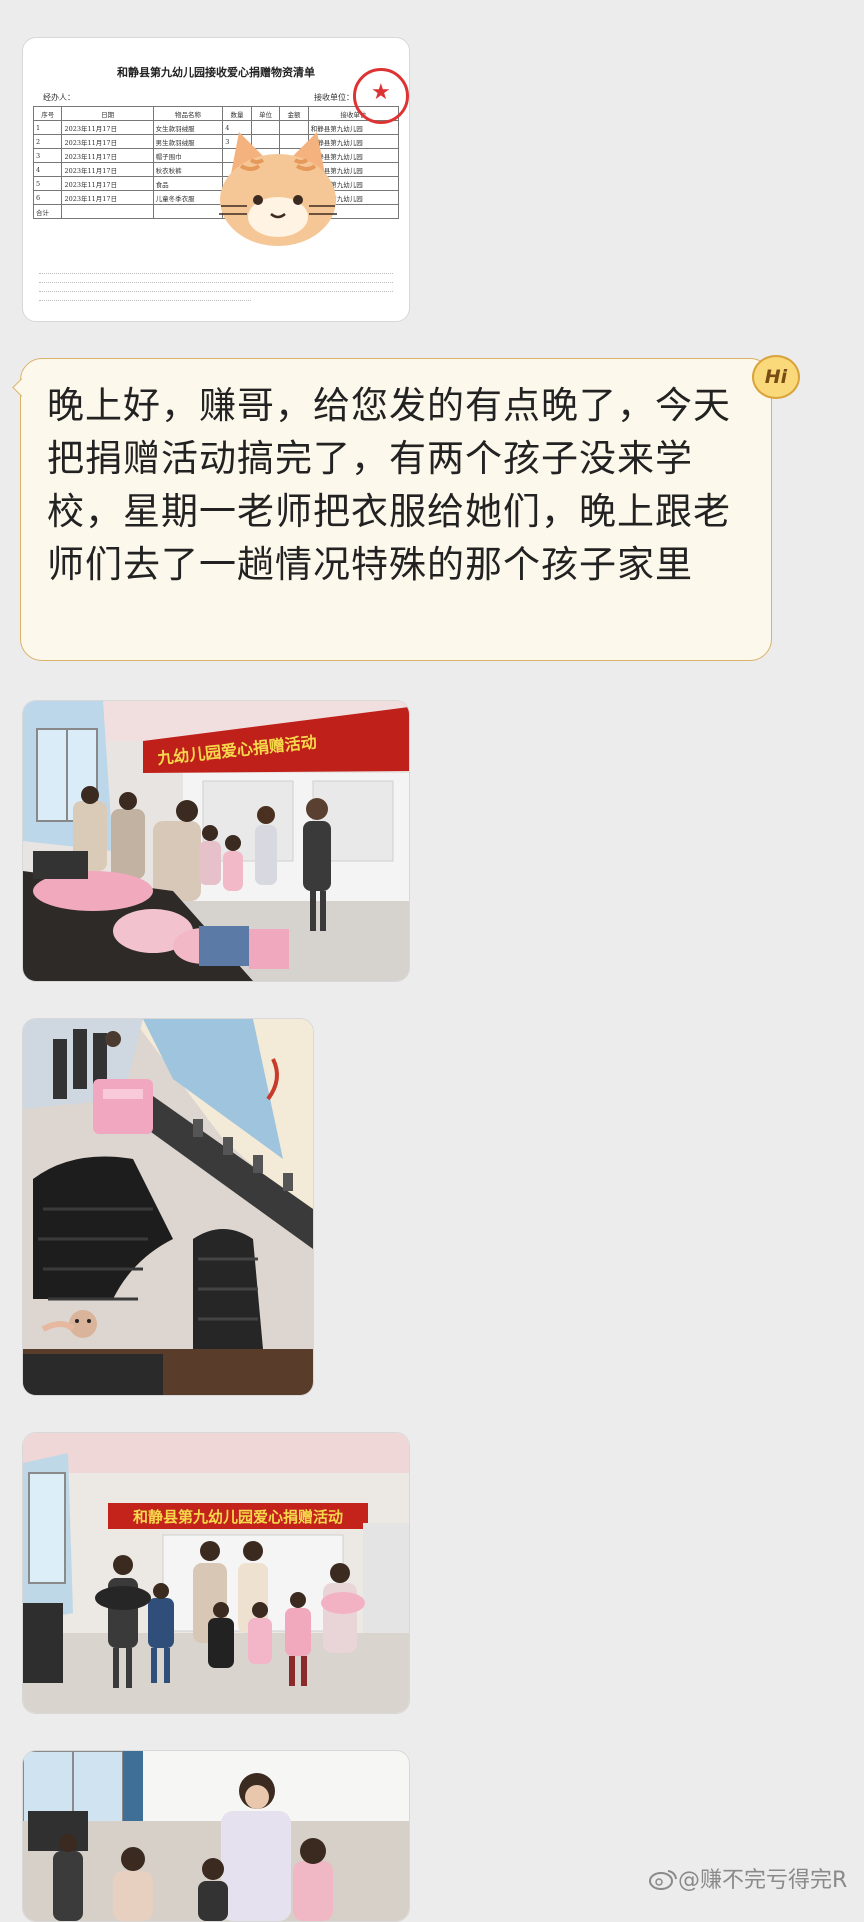 Image resolution: width=864 pixels, height=1922 pixels. Describe the element at coordinates (21, 387) in the screenshot. I see `bubble-tail` at that location.